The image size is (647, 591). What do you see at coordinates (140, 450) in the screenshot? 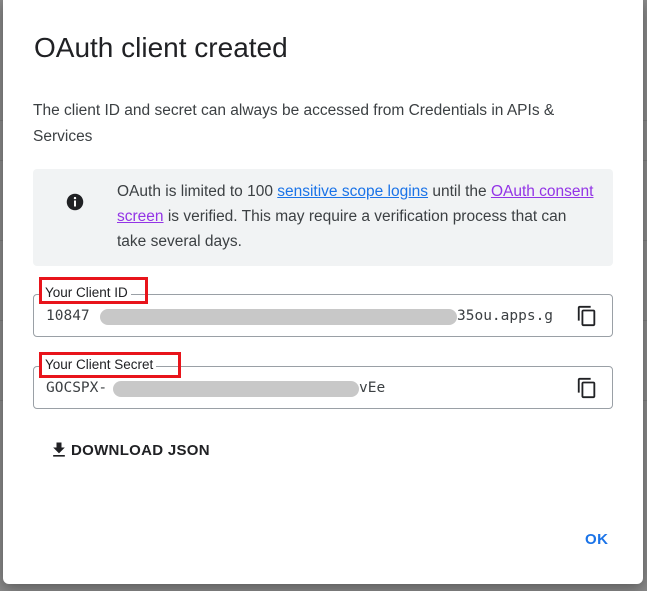
I see `download-json-label: DOWNLOAD JSON` at bounding box center [140, 450].